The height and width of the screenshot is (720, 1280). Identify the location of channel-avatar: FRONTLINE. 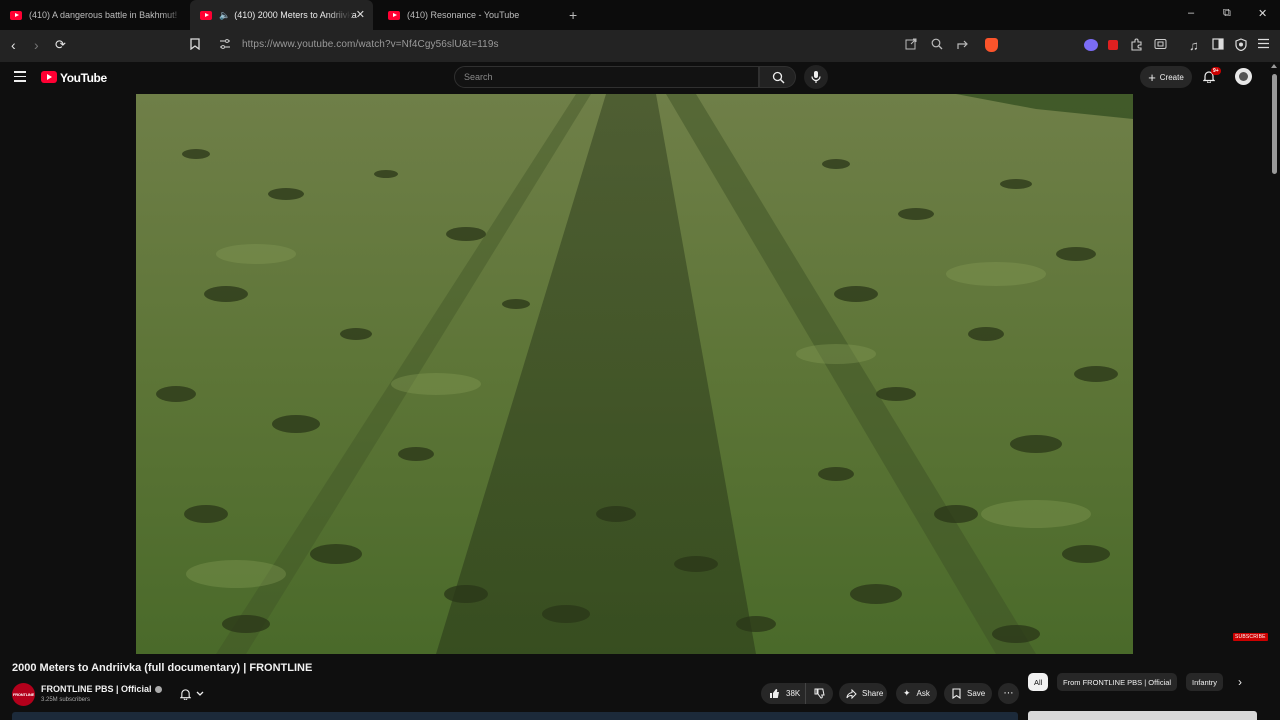
(23, 694).